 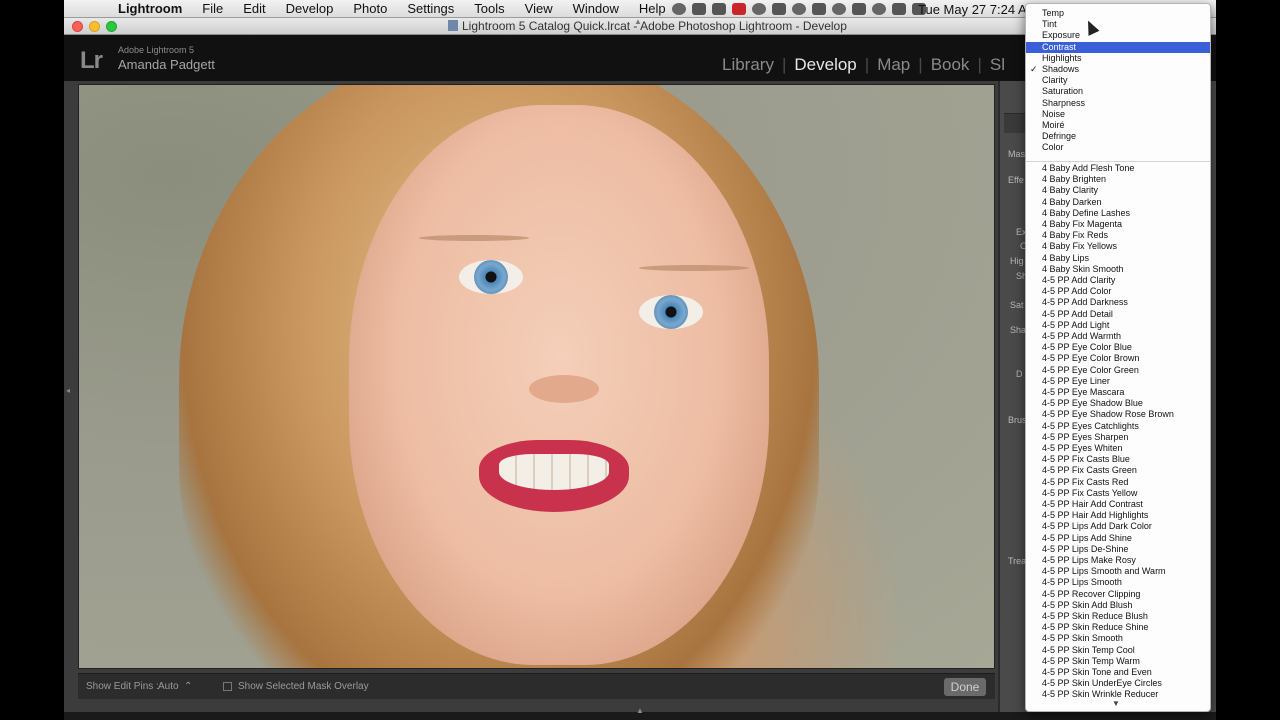 I want to click on preset-item: 4-5 PP Fix Casts Red, so click(x=1118, y=482).